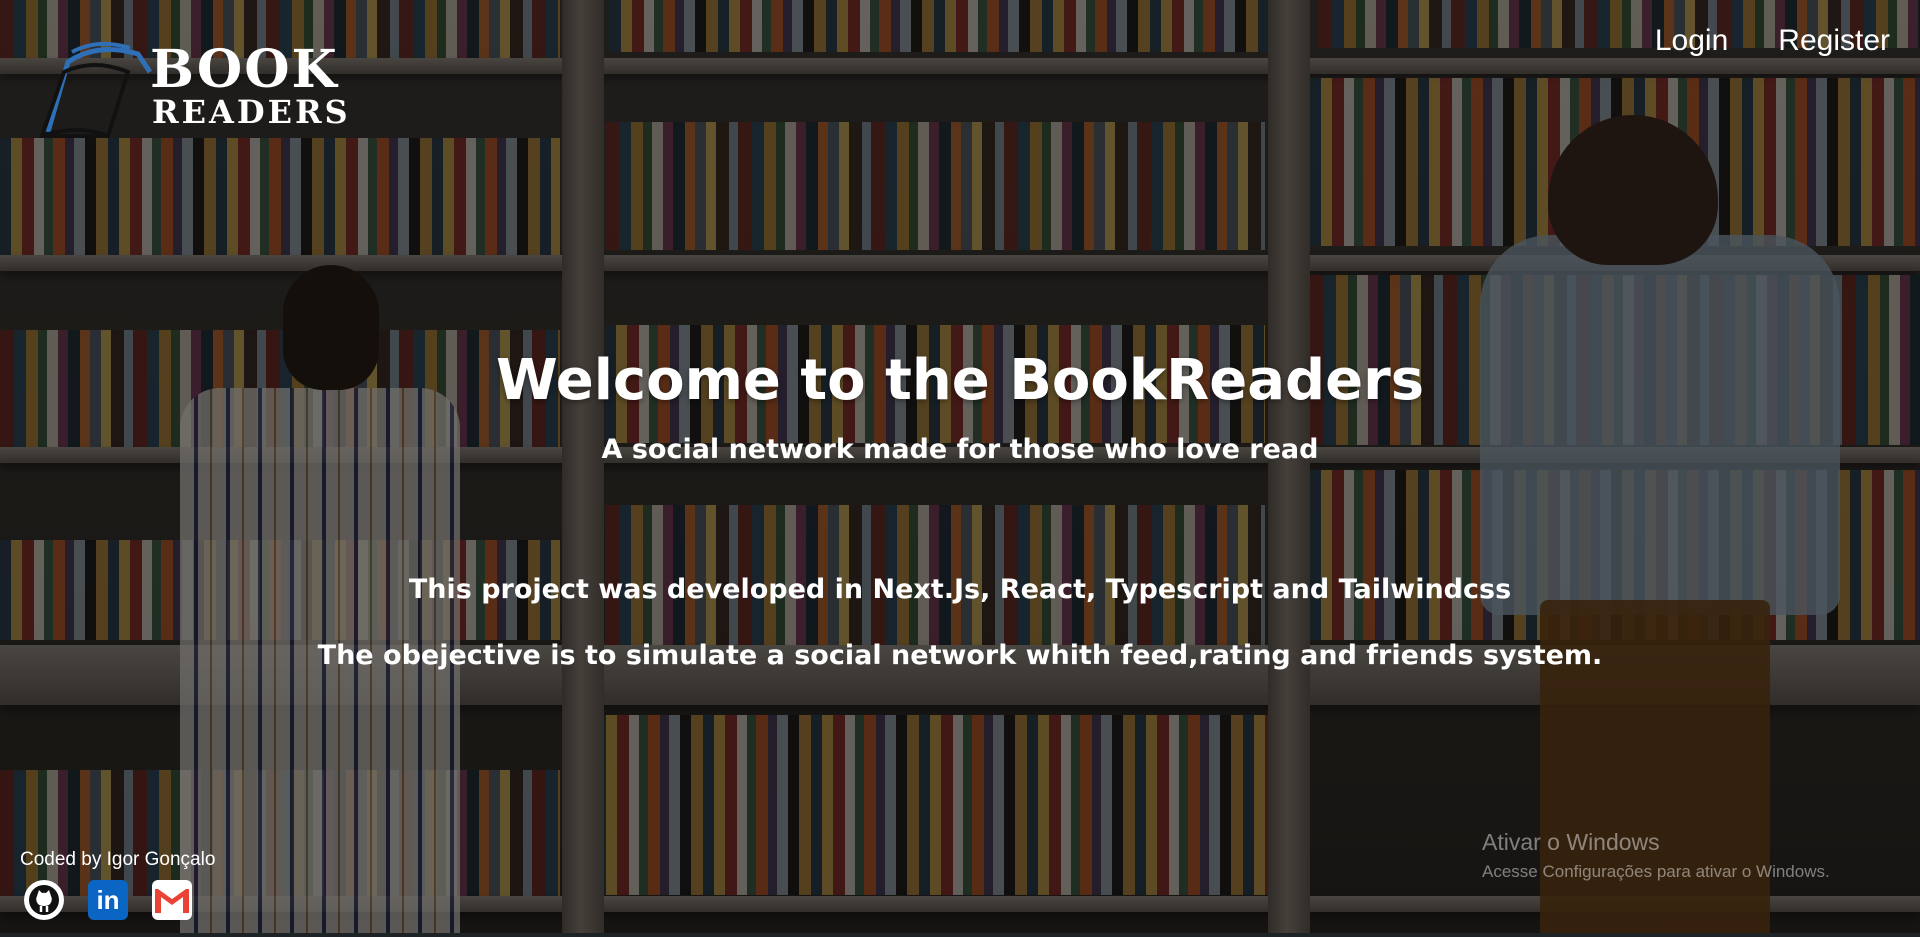 This screenshot has height=937, width=1920. I want to click on gmail-icon, so click(172, 900).